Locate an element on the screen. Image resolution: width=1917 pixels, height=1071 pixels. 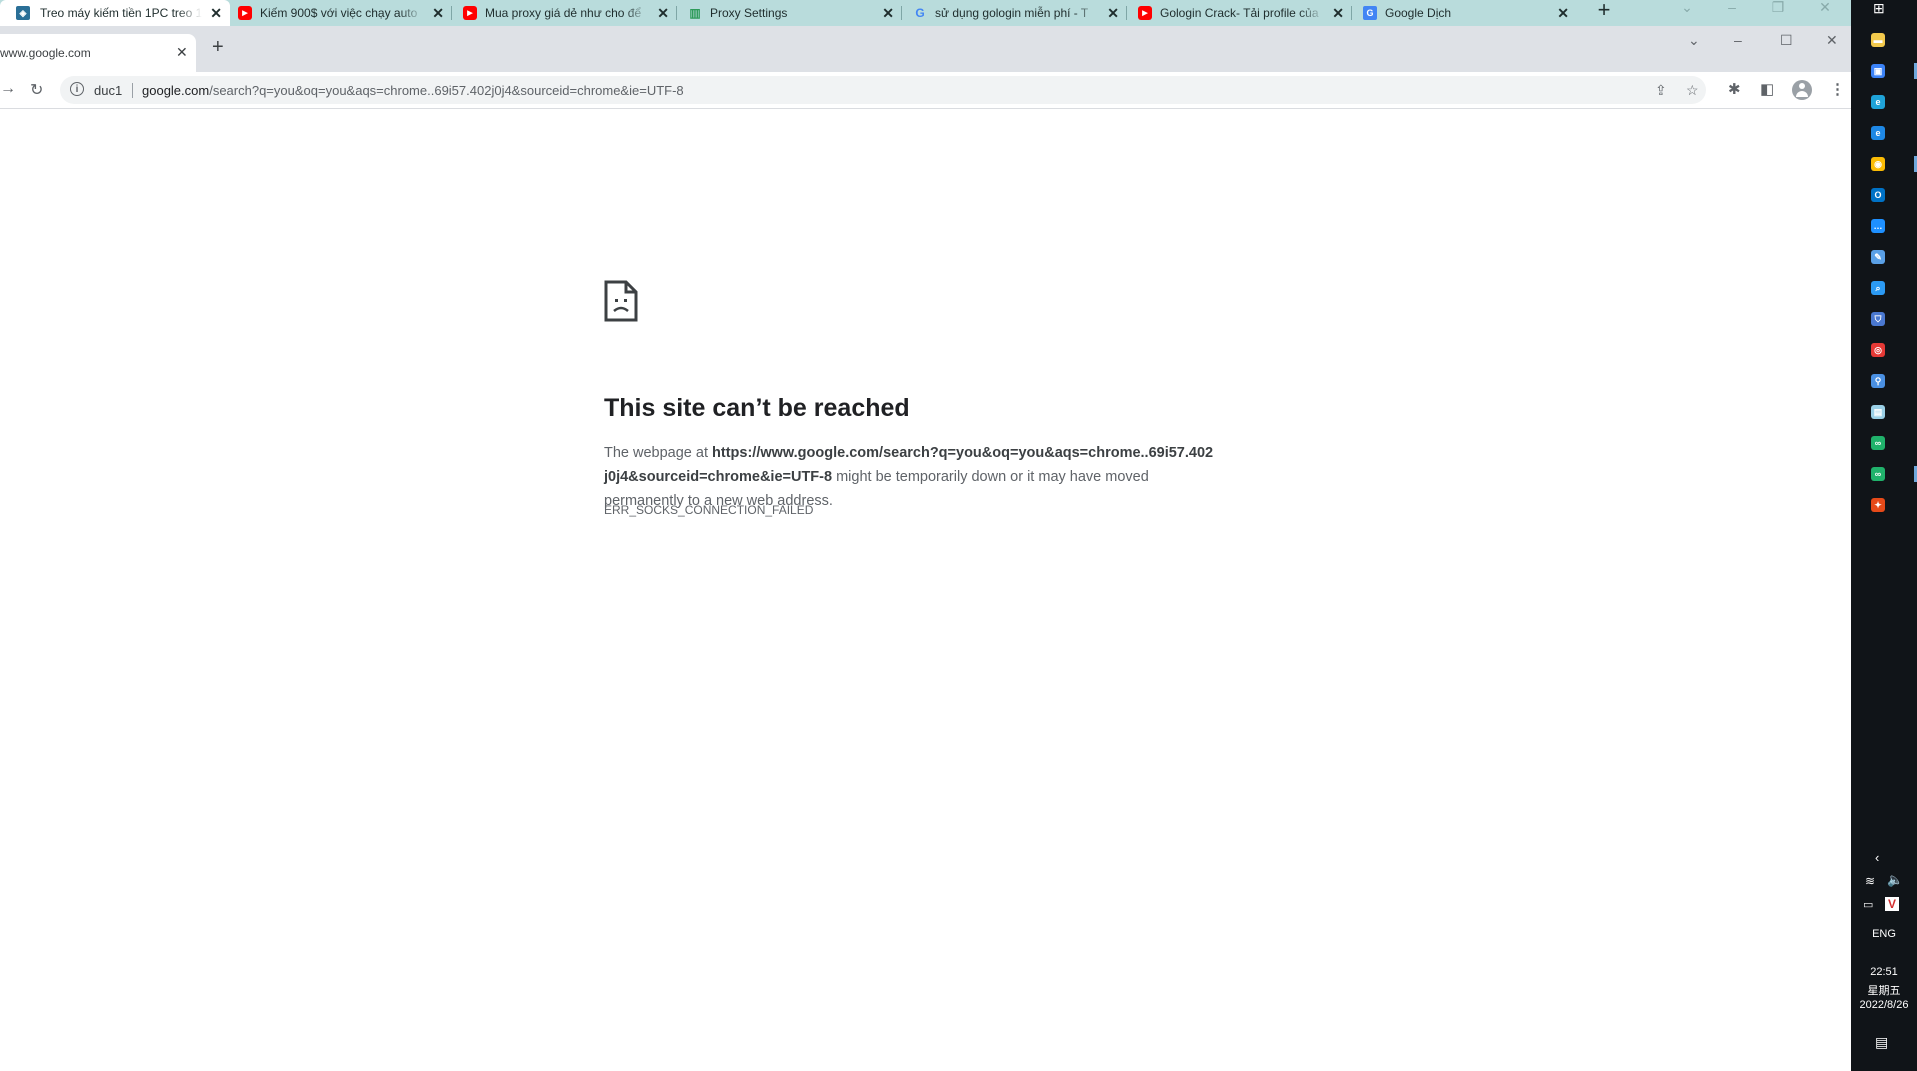
sad-page-icon is located at coordinates (621, 301).